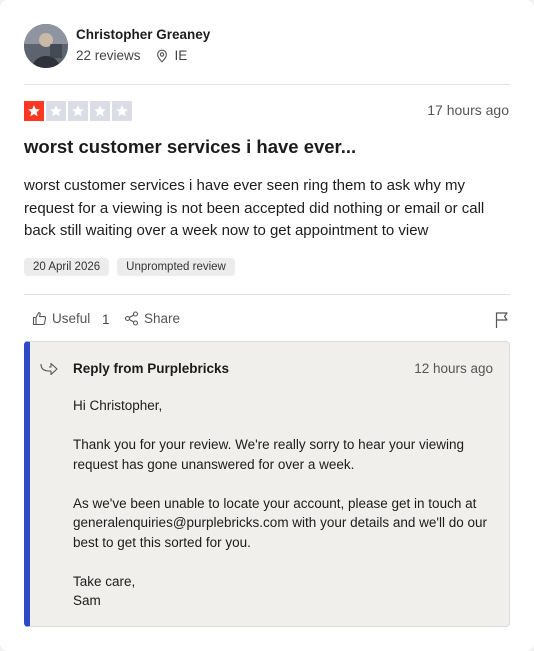 The image size is (534, 651). What do you see at coordinates (453, 368) in the screenshot?
I see `reply-time: 12 hours ago` at bounding box center [453, 368].